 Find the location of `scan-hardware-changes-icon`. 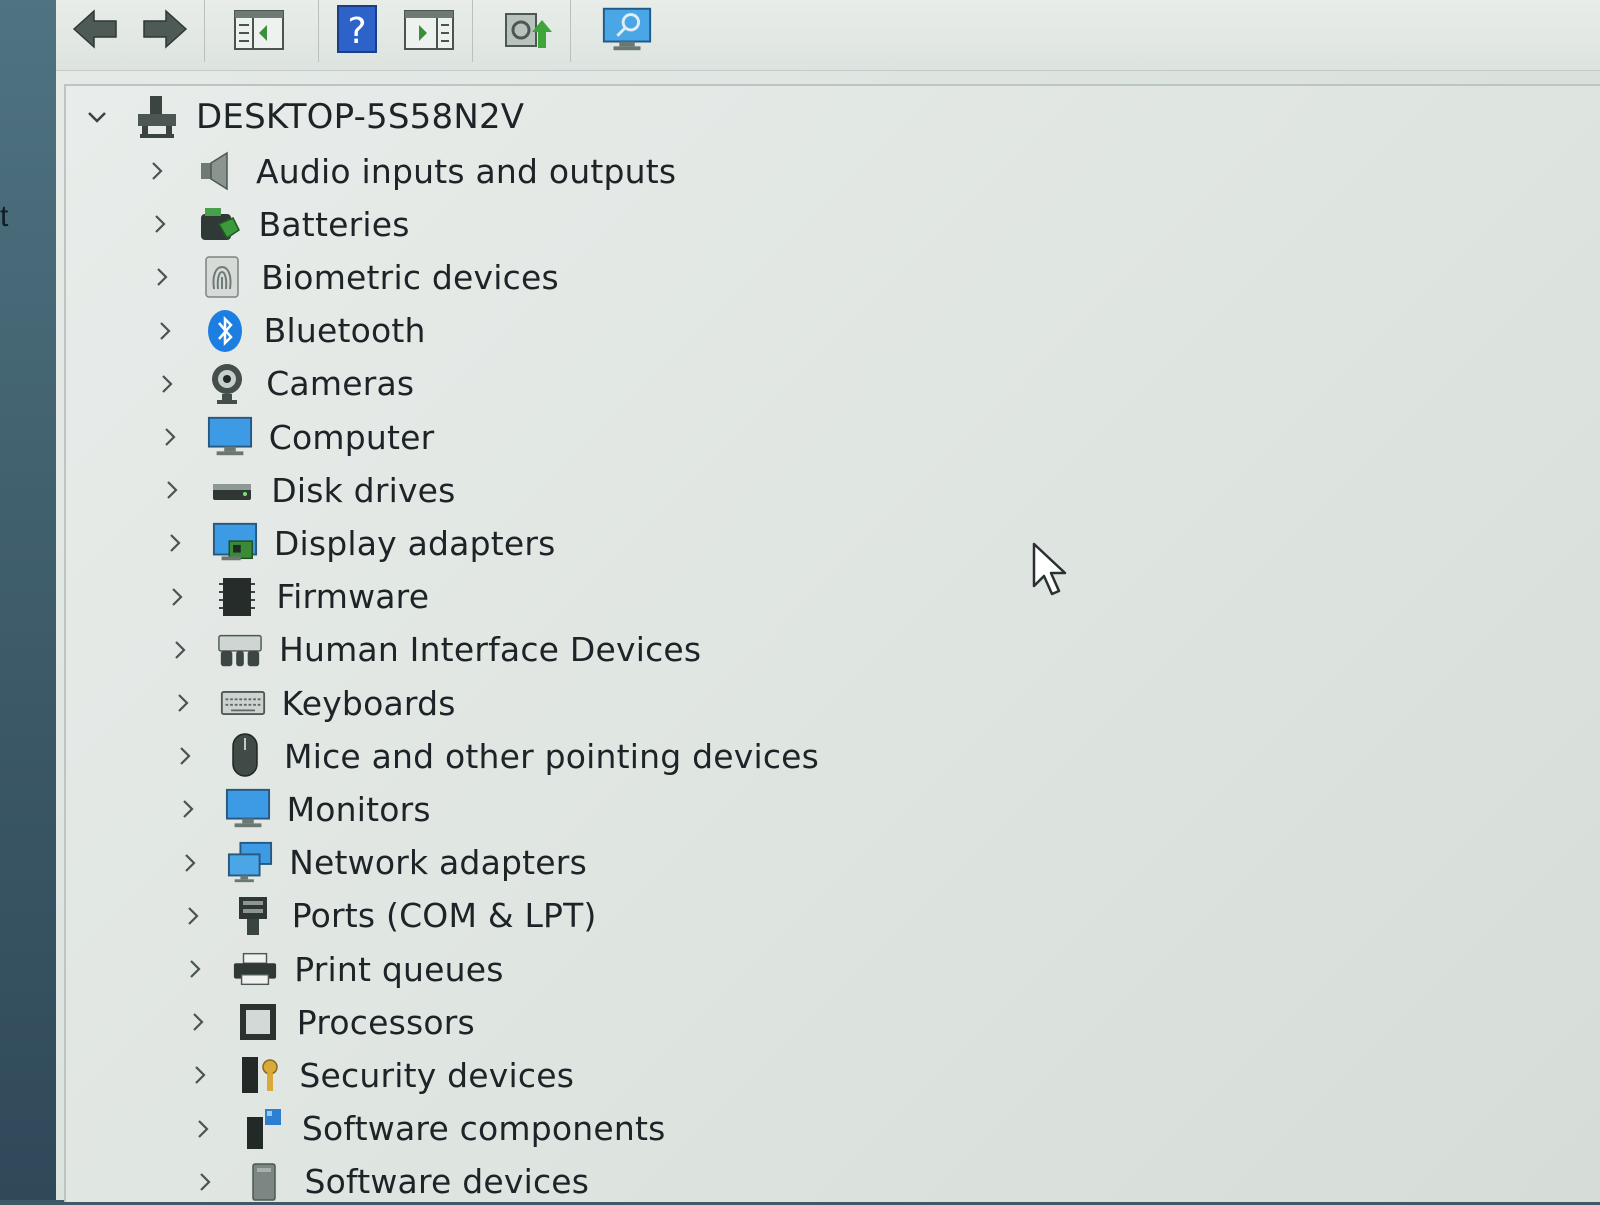

scan-hardware-changes-icon is located at coordinates (627, 29).